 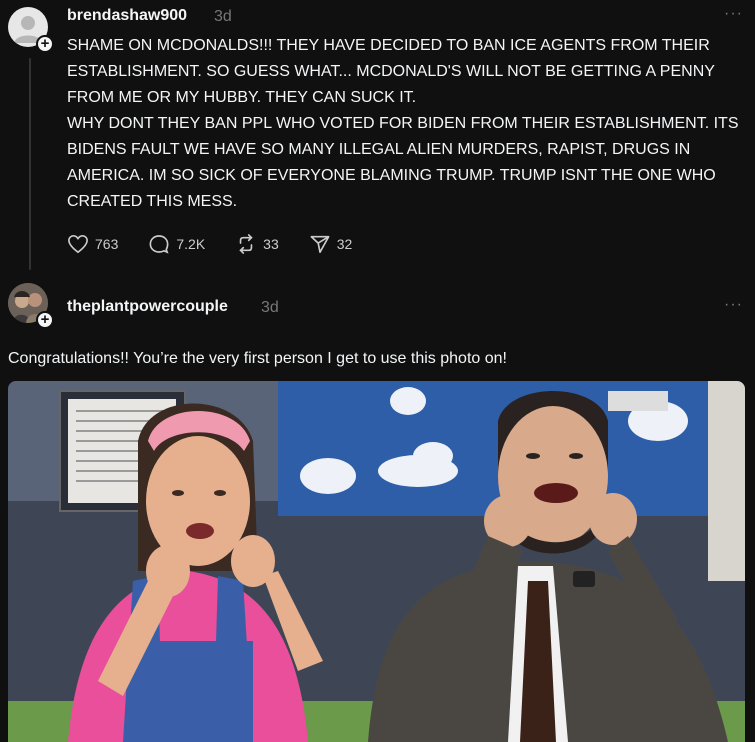 I want to click on thread-line, so click(x=30, y=164).